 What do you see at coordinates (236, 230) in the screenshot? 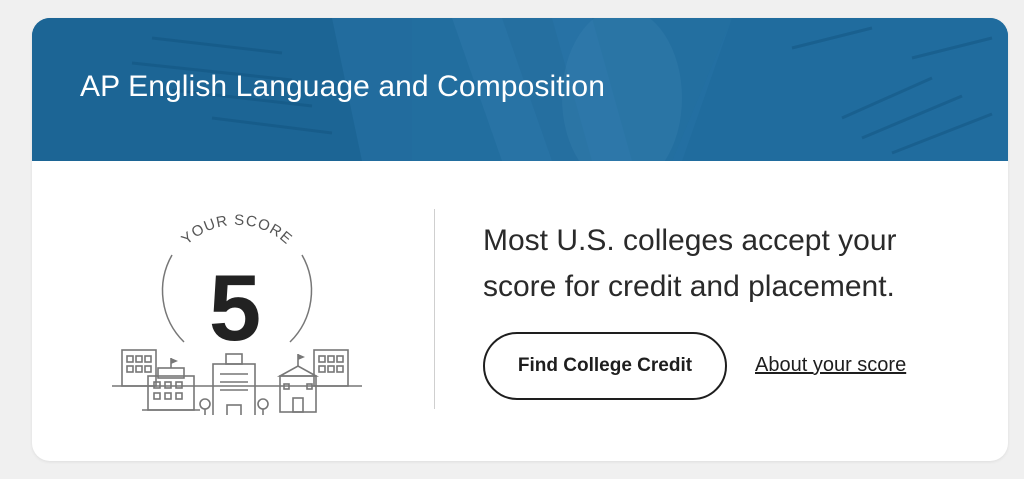
I see `score-caption: YOUR SCORE` at bounding box center [236, 230].